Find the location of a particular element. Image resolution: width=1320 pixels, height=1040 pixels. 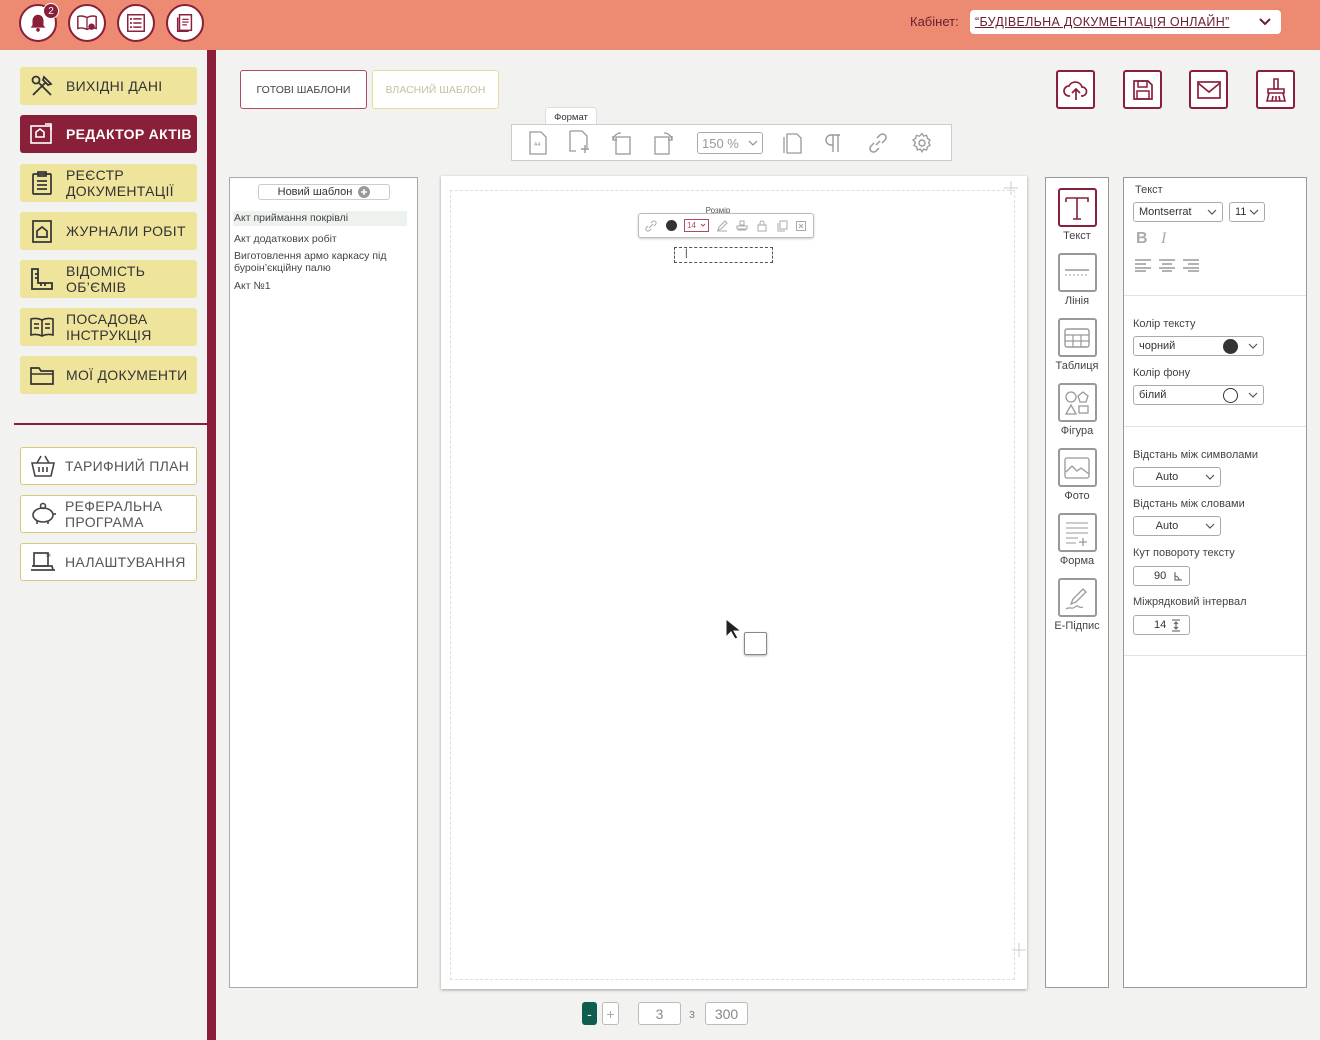

page-of-label: з is located at coordinates (692, 1013).